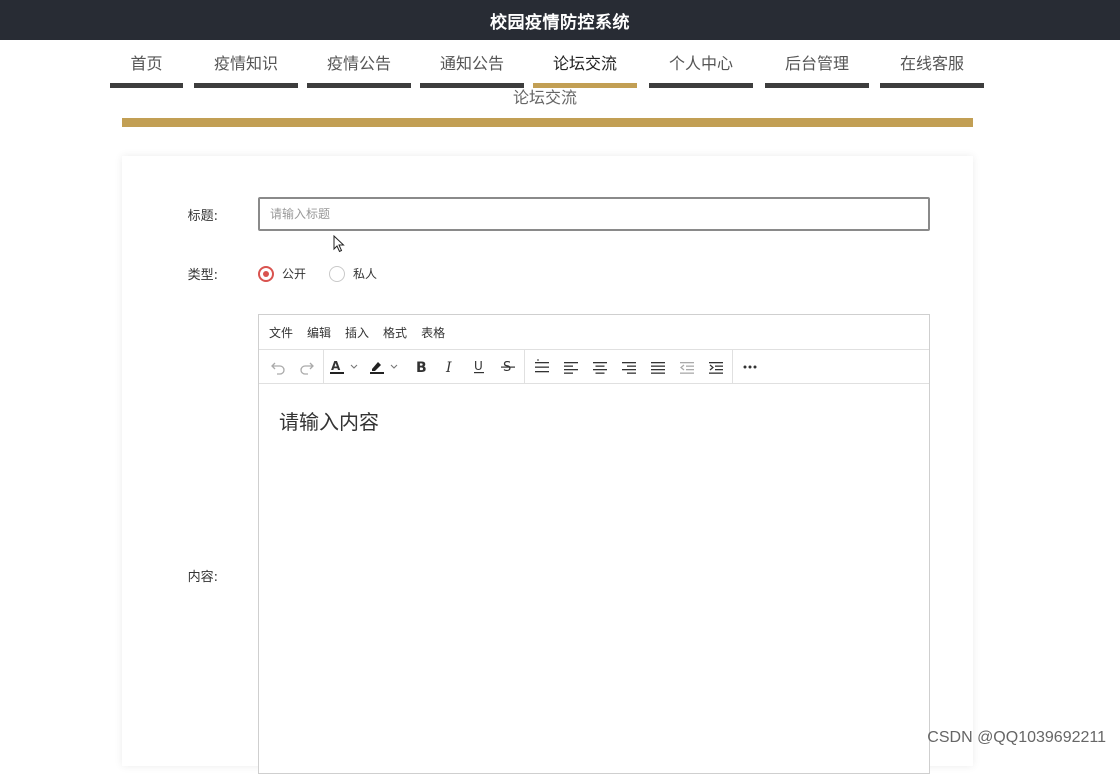 The image size is (1120, 774). I want to click on app-title-bar: 校园疫情防控系统, so click(560, 20).